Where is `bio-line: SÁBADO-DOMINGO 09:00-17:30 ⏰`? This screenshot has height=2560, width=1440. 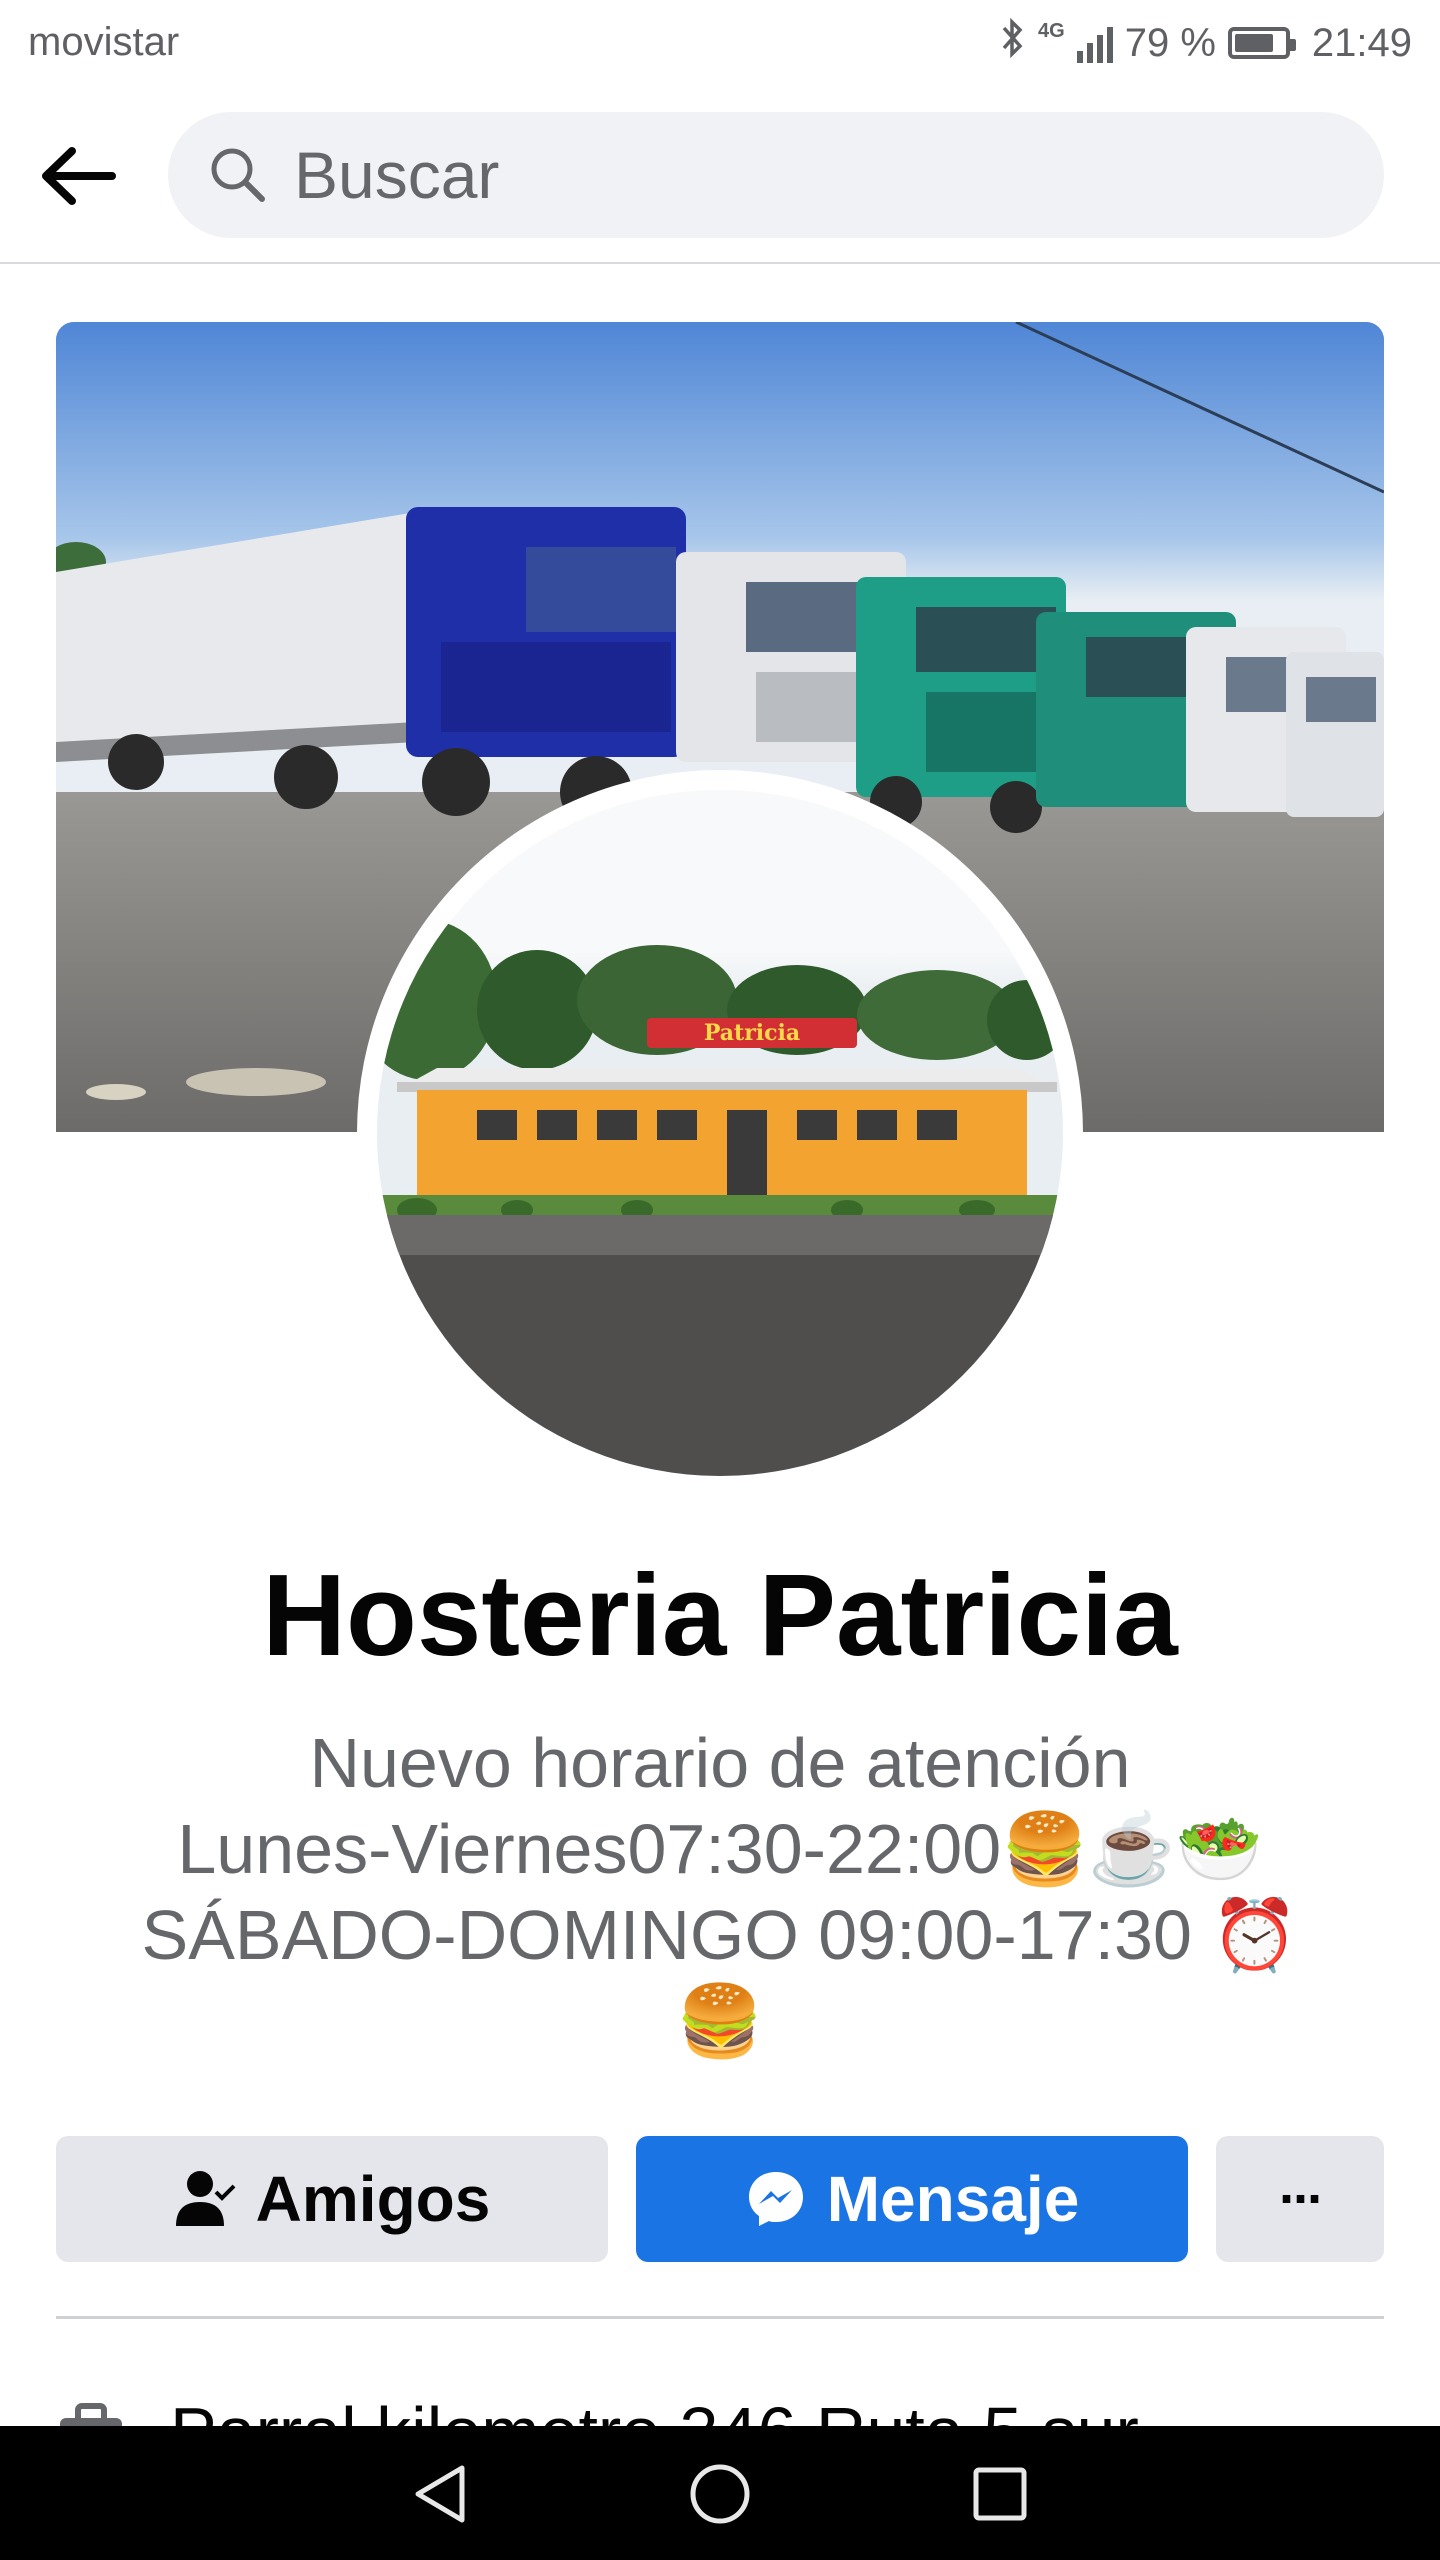 bio-line: SÁBADO-DOMINGO 09:00-17:30 ⏰ is located at coordinates (720, 1935).